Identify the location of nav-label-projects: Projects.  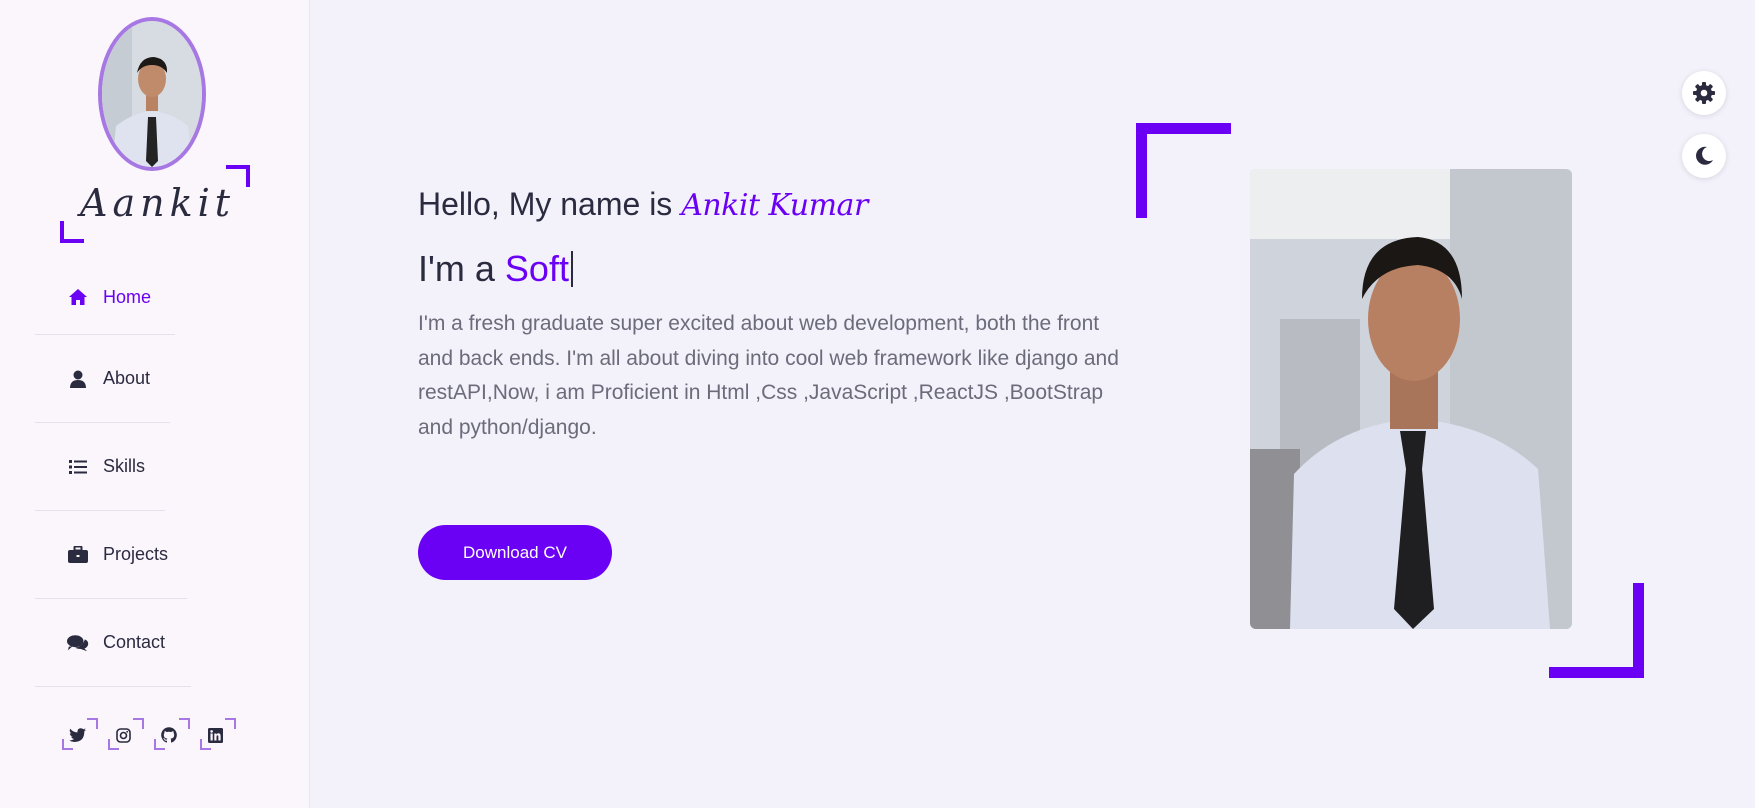
(136, 554).